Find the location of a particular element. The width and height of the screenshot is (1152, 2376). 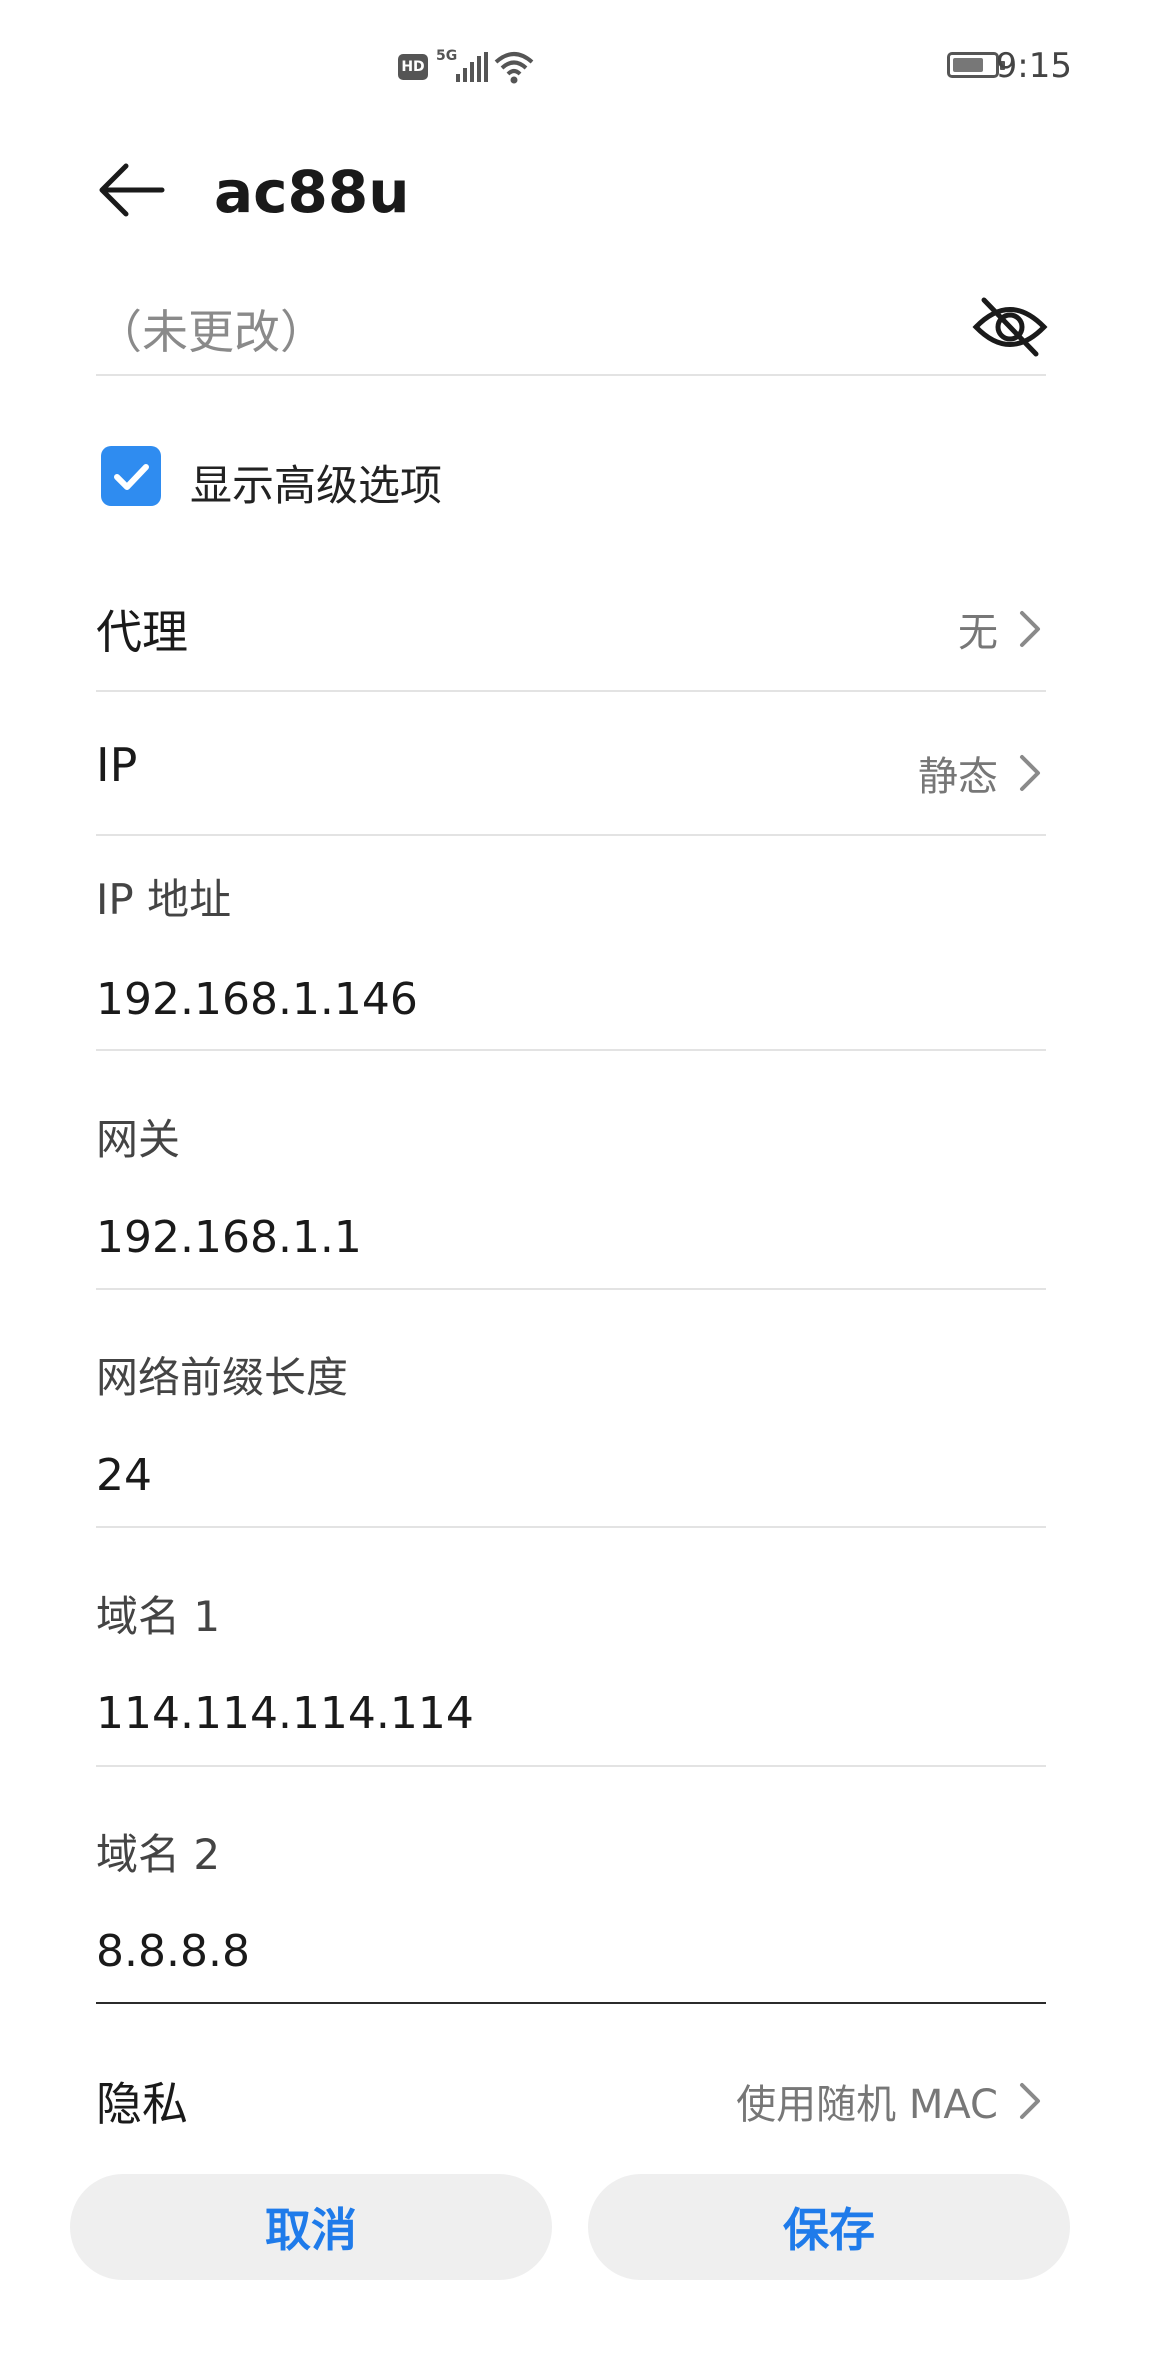

dns2-input: 8.8.8.8 is located at coordinates (173, 1951).